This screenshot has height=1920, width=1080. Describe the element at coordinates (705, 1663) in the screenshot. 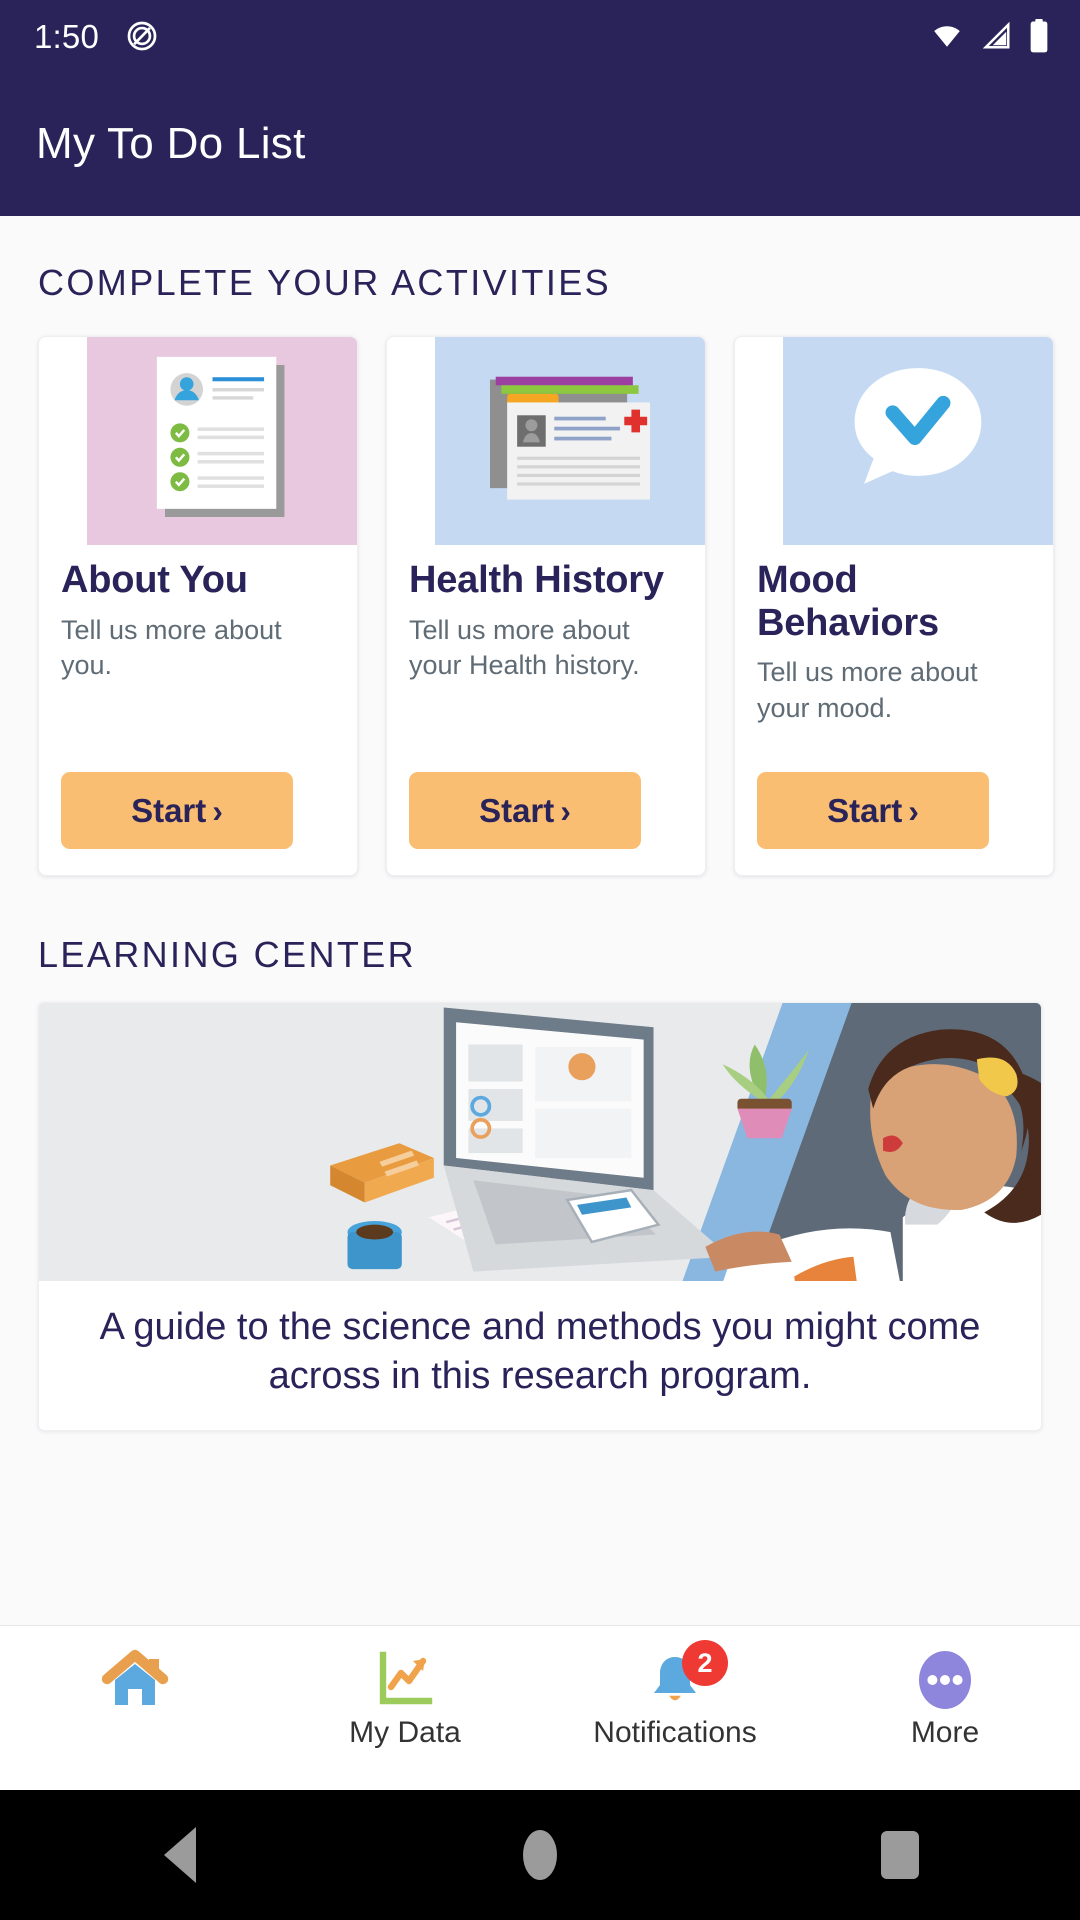

I see `notifications-badge: 2` at that location.